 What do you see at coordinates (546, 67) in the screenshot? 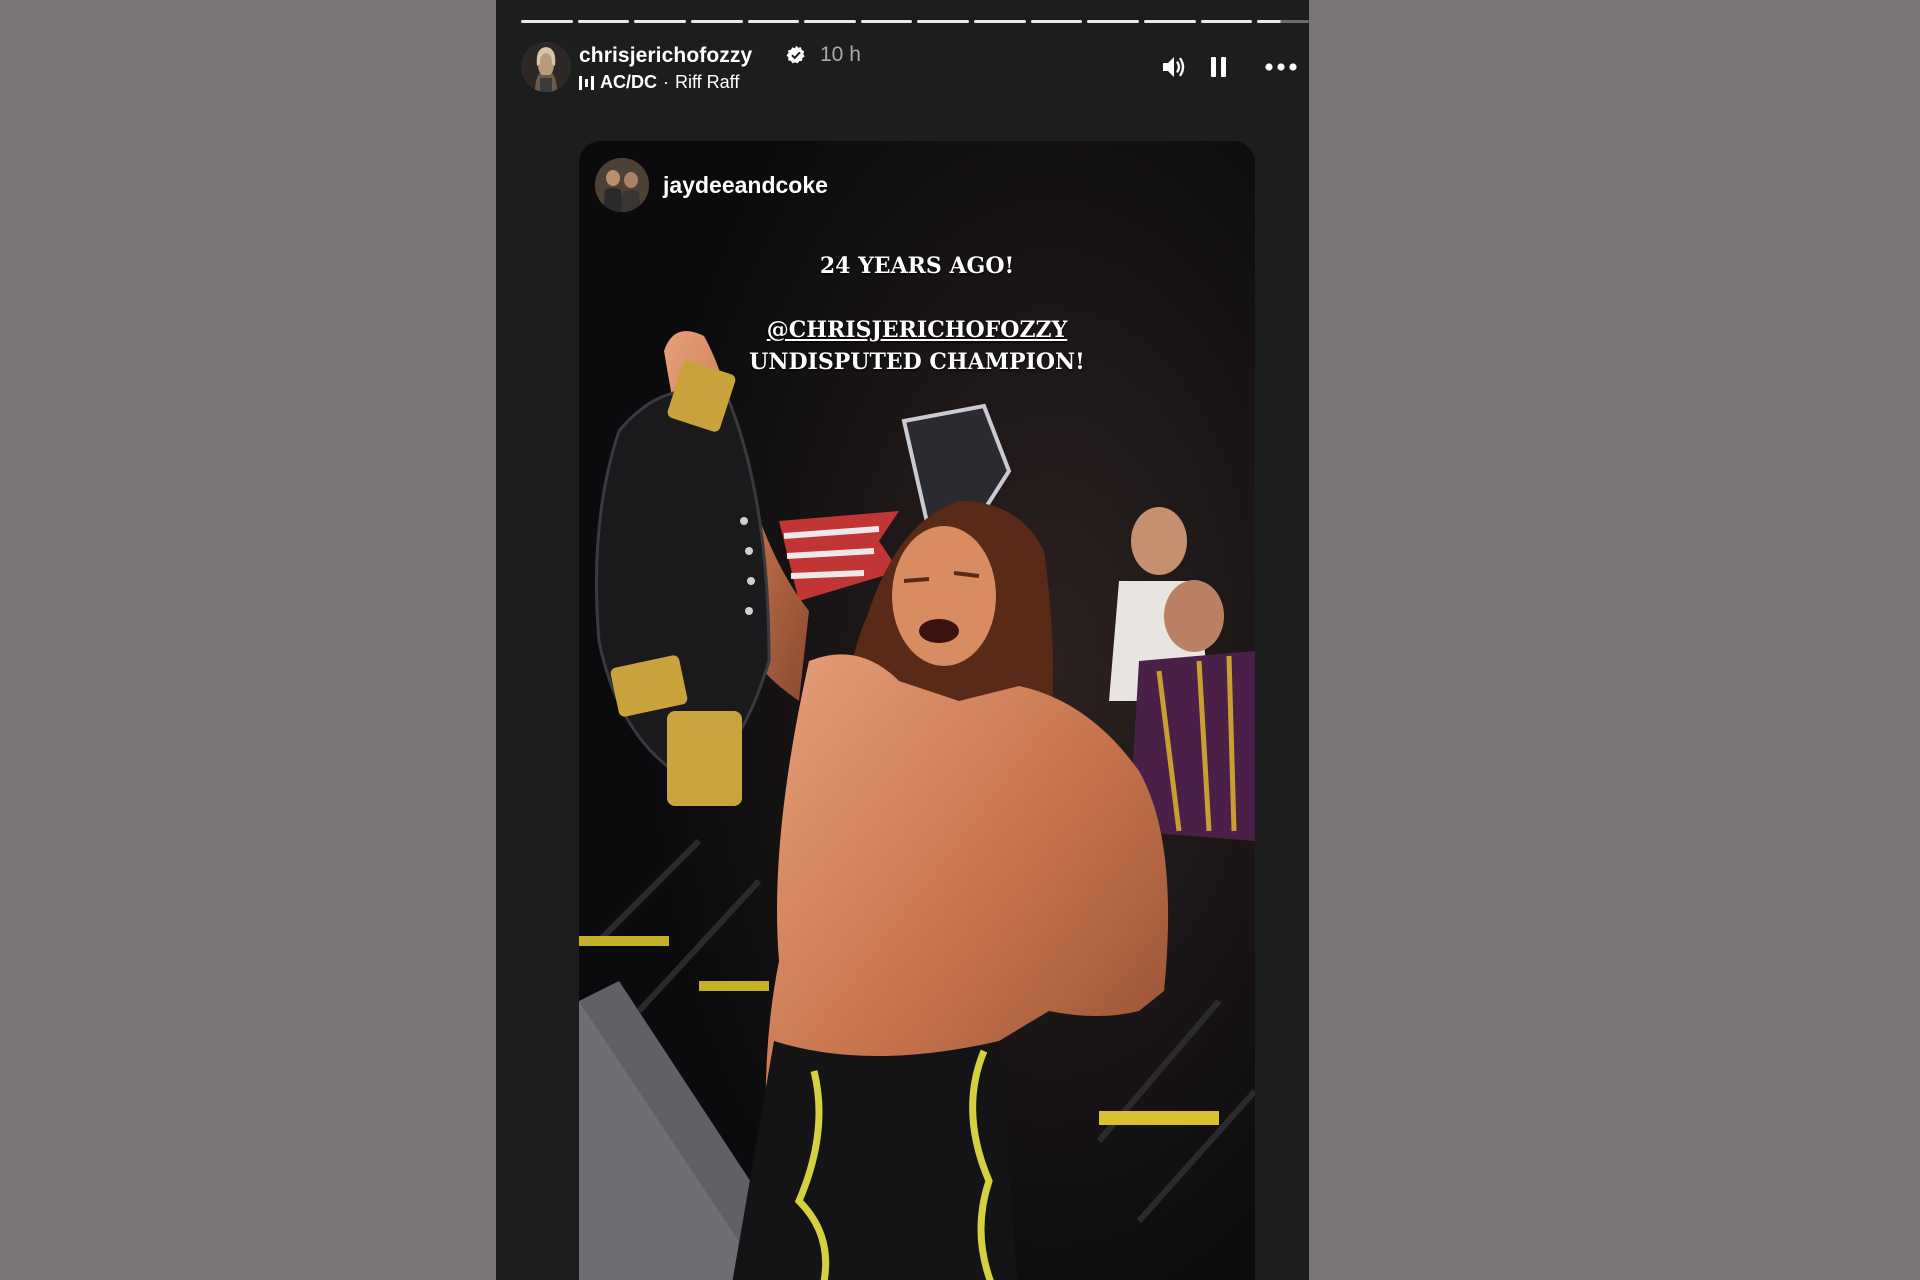
I see `avatar` at bounding box center [546, 67].